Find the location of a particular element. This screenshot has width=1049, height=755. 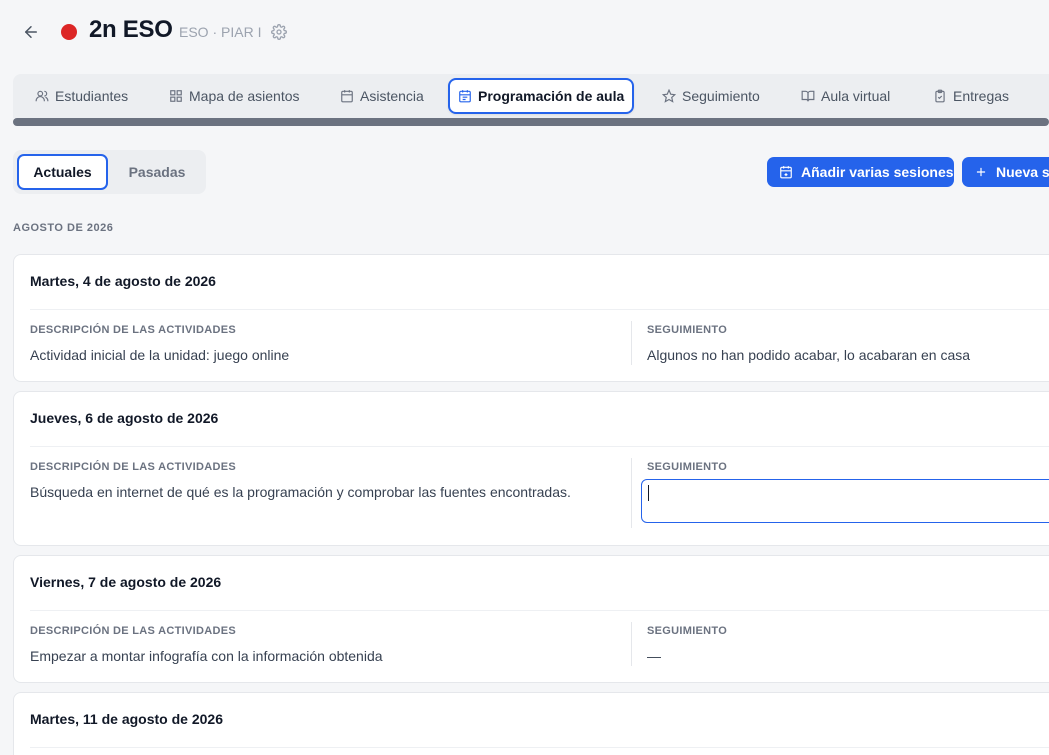

button-label: Añadir varias sesiones is located at coordinates (877, 172).